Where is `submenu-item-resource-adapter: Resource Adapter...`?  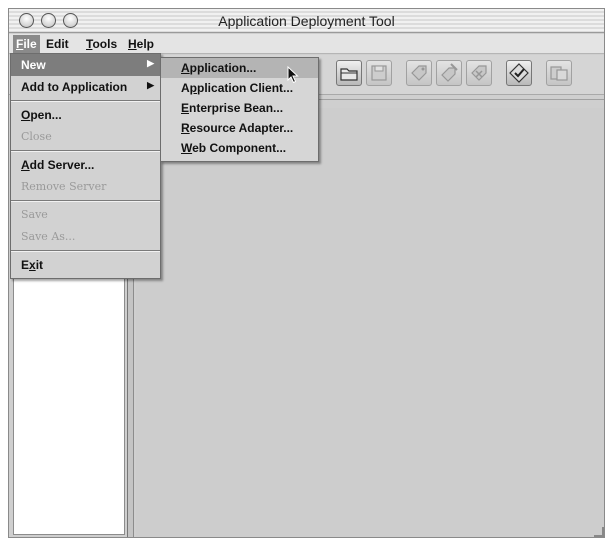 submenu-item-resource-adapter: Resource Adapter... is located at coordinates (239, 128).